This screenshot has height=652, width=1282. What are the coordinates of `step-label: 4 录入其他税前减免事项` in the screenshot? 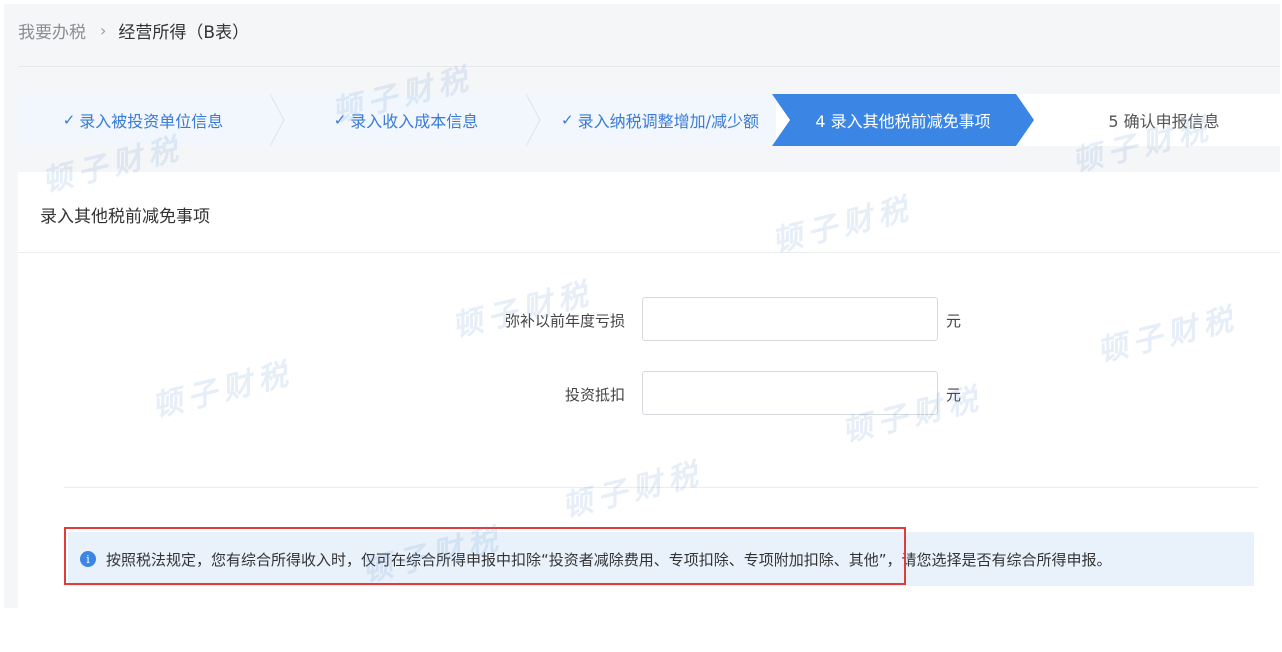 It's located at (903, 121).